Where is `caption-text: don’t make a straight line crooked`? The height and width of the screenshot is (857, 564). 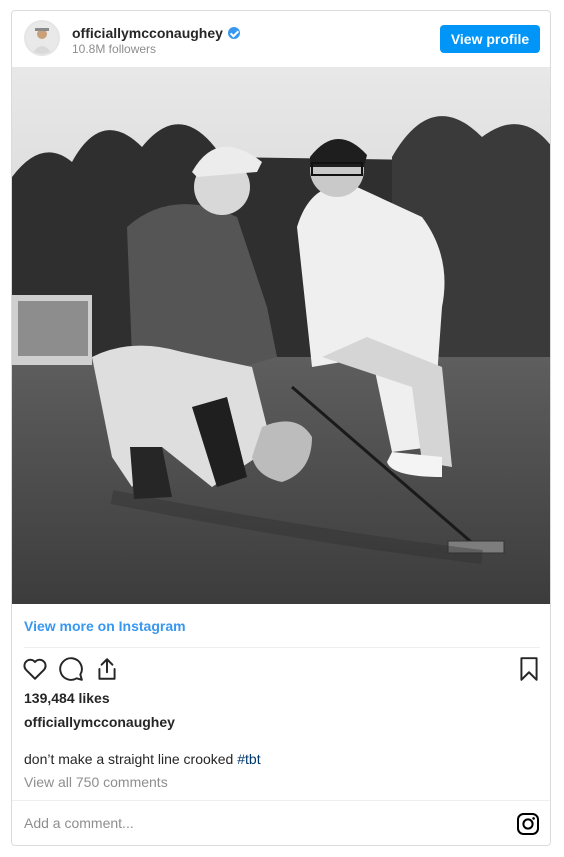
caption-text: don’t make a straight line crooked is located at coordinates (131, 759).